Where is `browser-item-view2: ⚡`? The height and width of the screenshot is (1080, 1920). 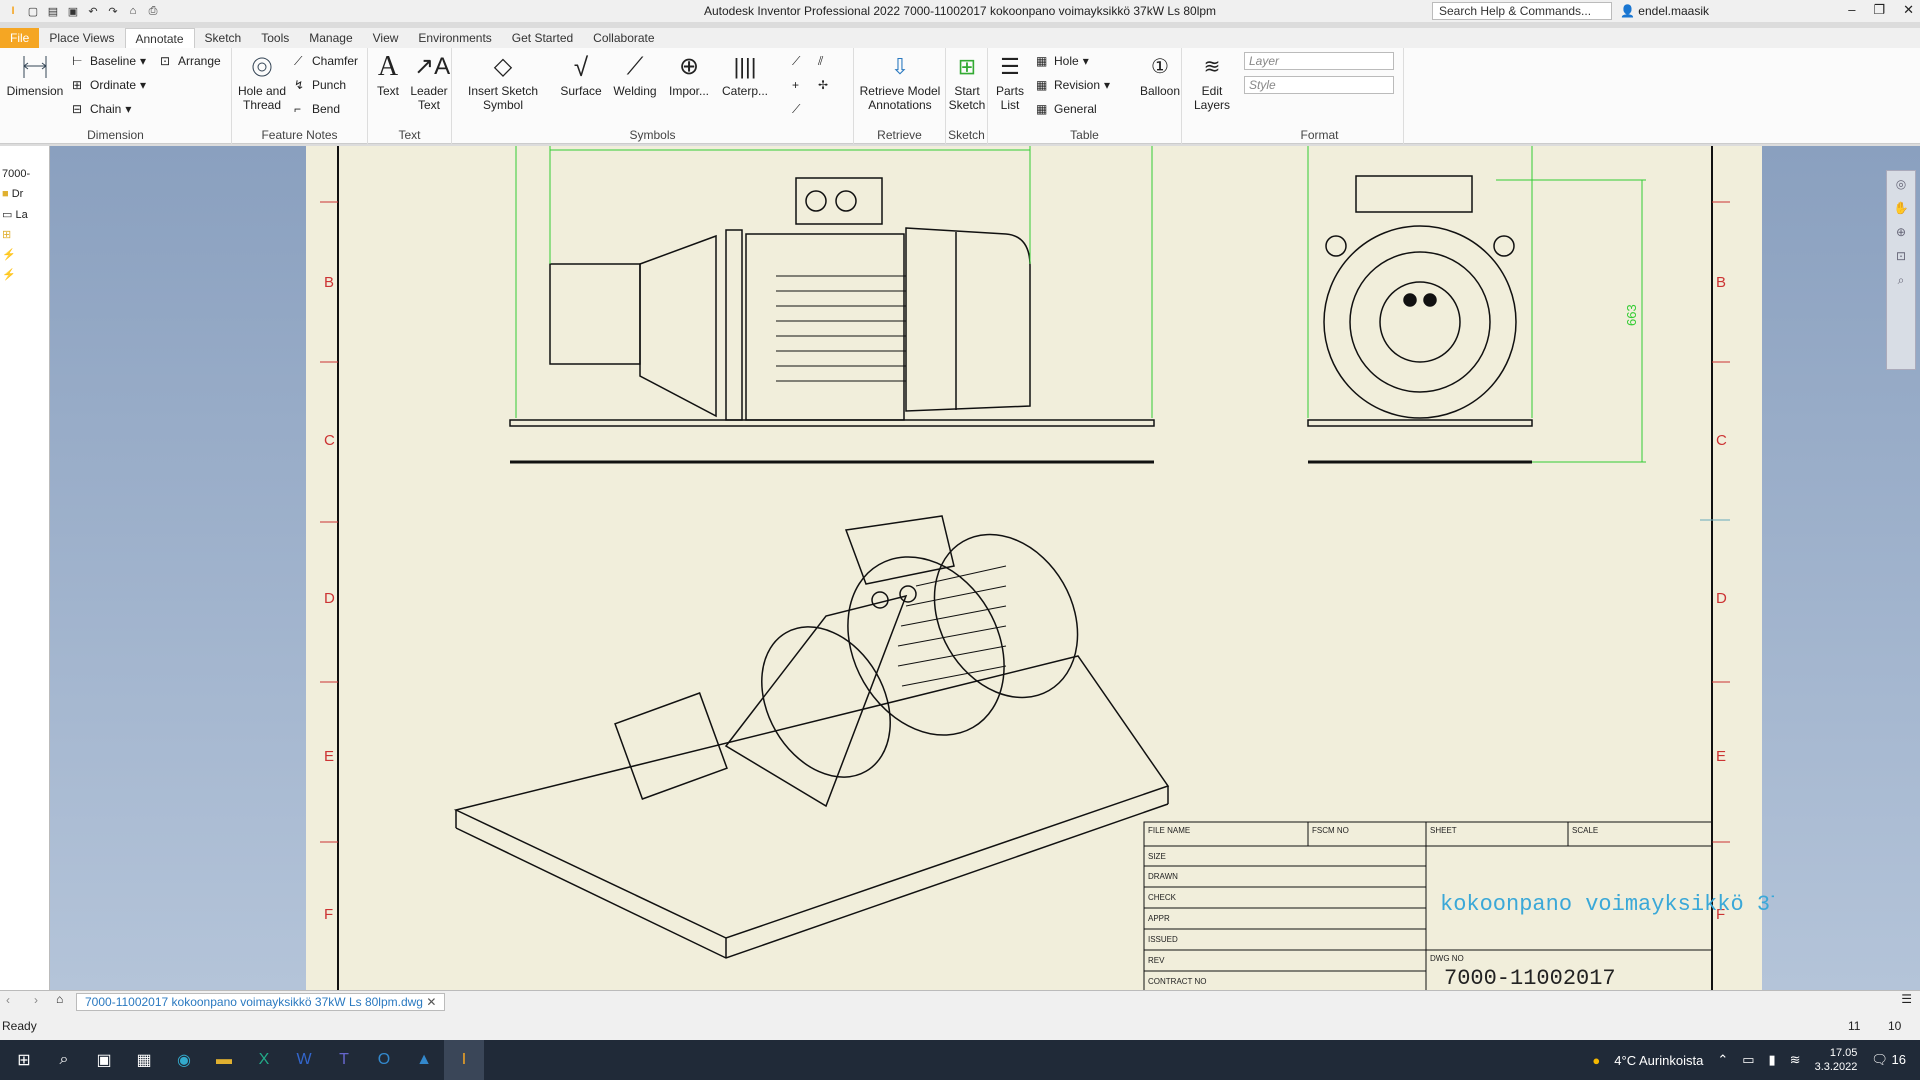
browser-item-view2: ⚡ is located at coordinates (9, 254).